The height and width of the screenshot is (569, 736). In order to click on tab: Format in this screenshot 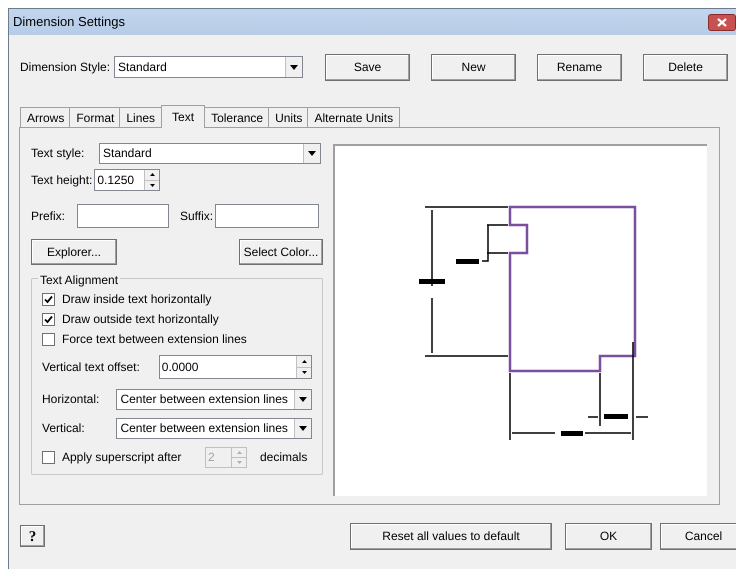, I will do `click(95, 117)`.